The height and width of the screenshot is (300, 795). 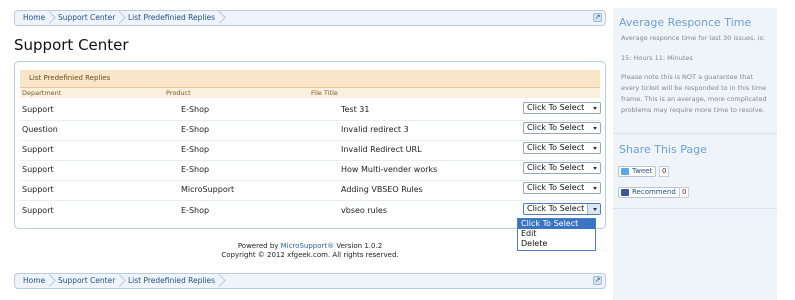 I want to click on row-title: Test 31, so click(x=355, y=109).